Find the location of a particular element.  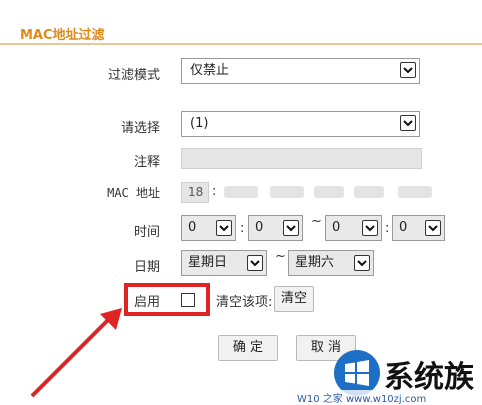

start-minute-select: 0 is located at coordinates (275, 228).